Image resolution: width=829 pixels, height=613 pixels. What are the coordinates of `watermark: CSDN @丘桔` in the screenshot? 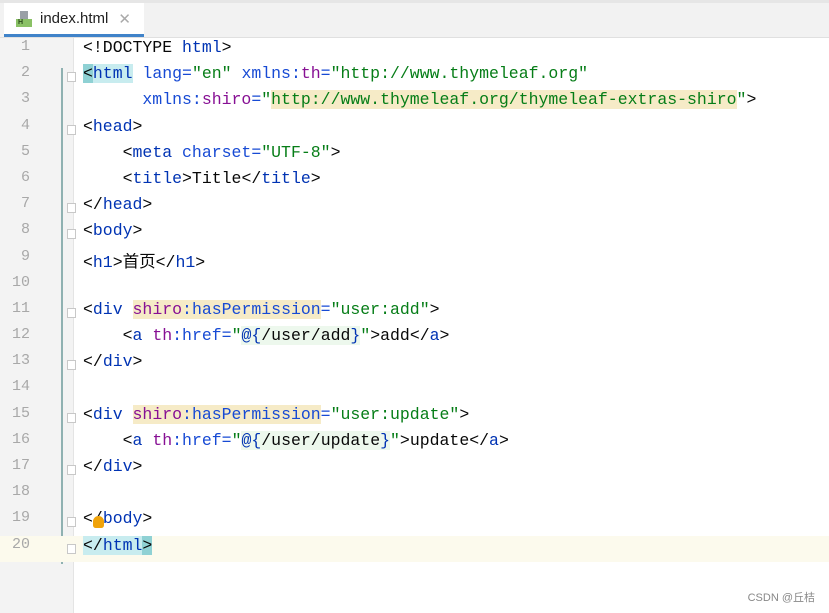 It's located at (781, 598).